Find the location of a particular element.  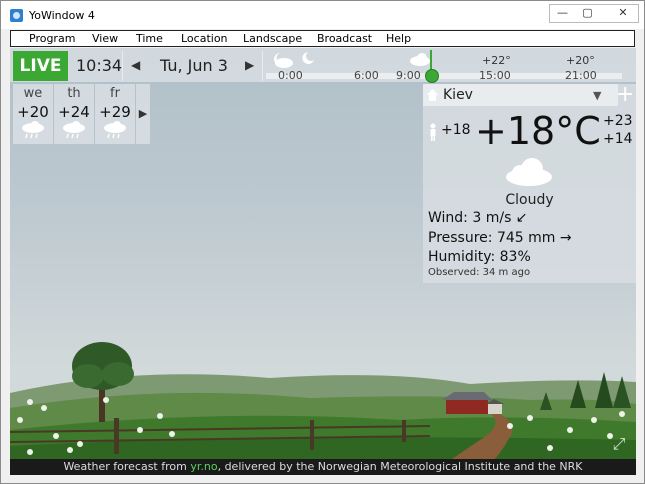

current-temperature: +18°C is located at coordinates (538, 131).